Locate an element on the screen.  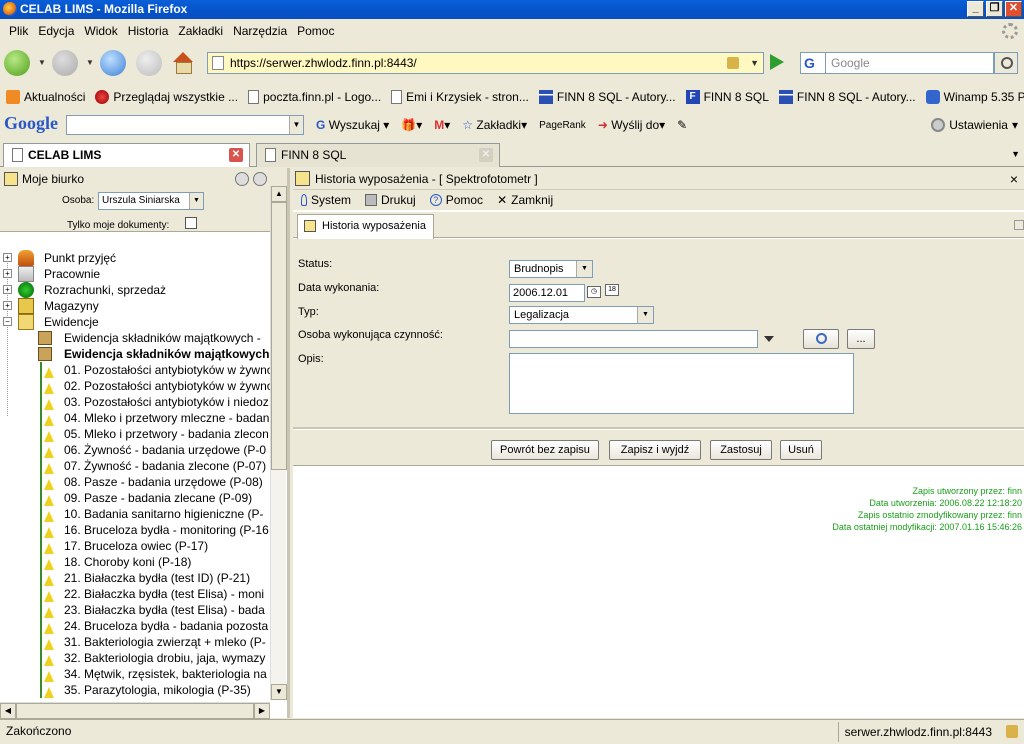
minimize-button: _ is located at coordinates (975, 9).